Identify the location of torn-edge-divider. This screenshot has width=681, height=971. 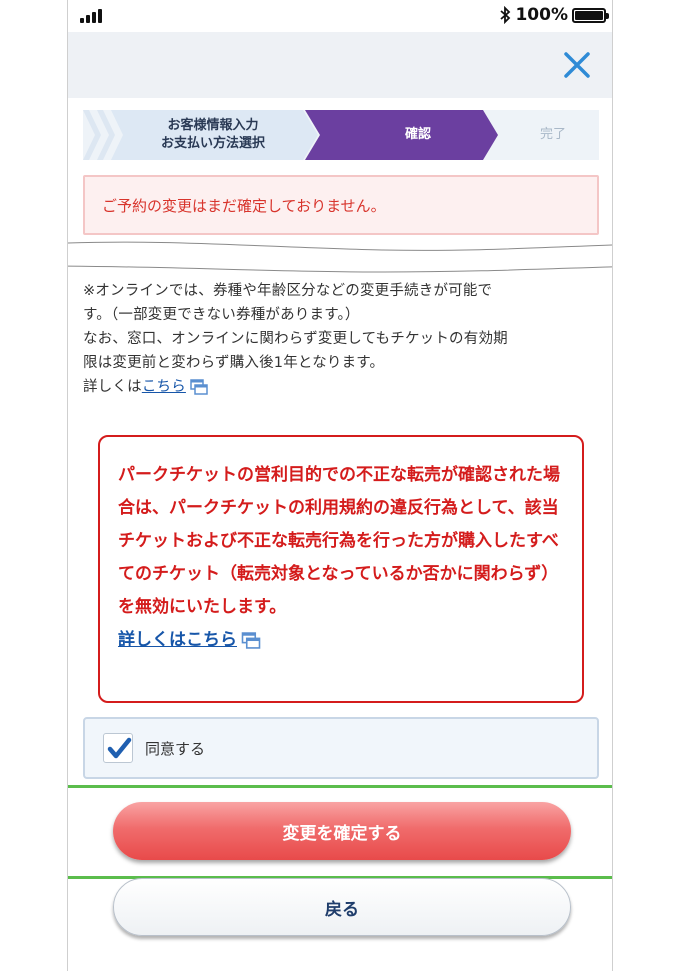
(340, 257).